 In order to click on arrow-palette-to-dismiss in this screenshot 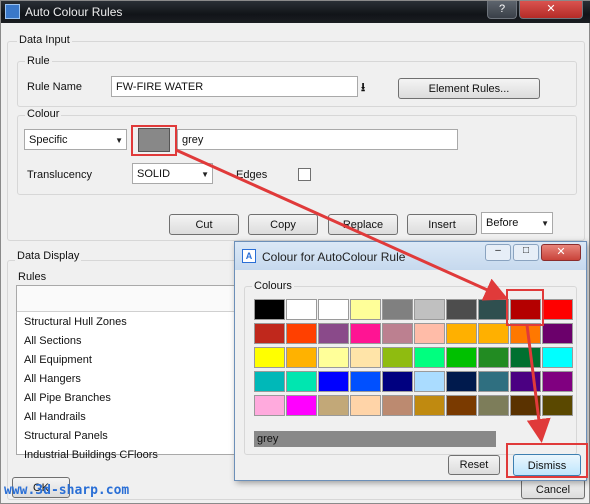, I will do `click(538, 383)`.